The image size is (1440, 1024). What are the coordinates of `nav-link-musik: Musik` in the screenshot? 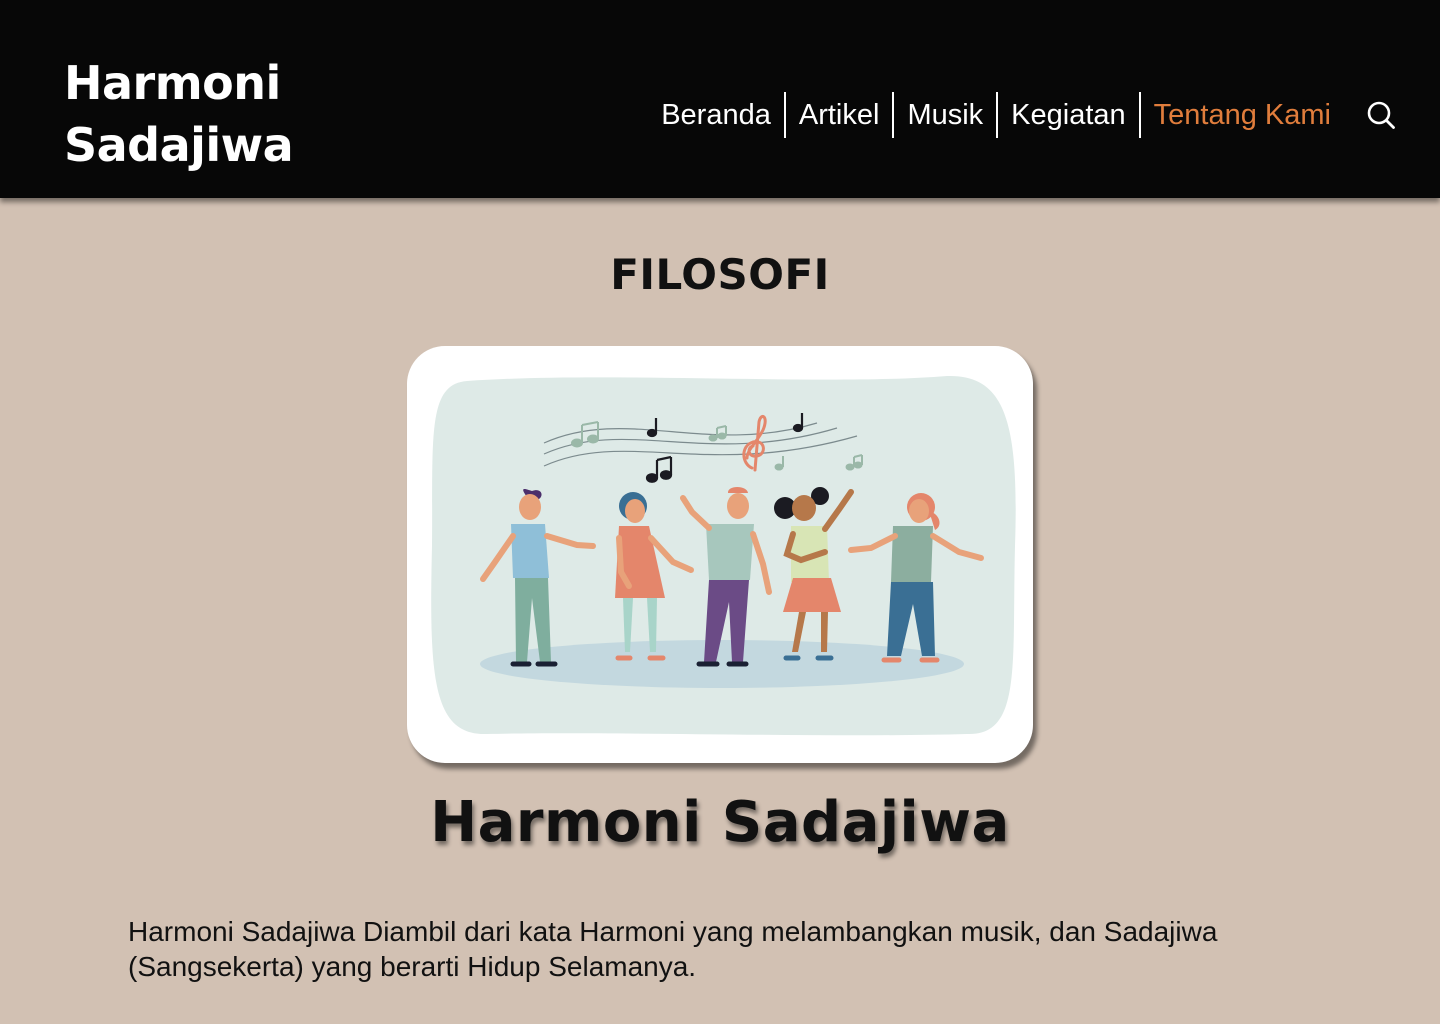 It's located at (944, 115).